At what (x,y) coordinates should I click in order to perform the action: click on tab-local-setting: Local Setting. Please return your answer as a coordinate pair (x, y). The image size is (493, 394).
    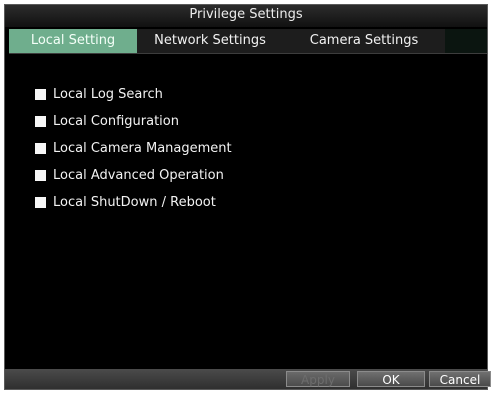
    Looking at the image, I should click on (73, 41).